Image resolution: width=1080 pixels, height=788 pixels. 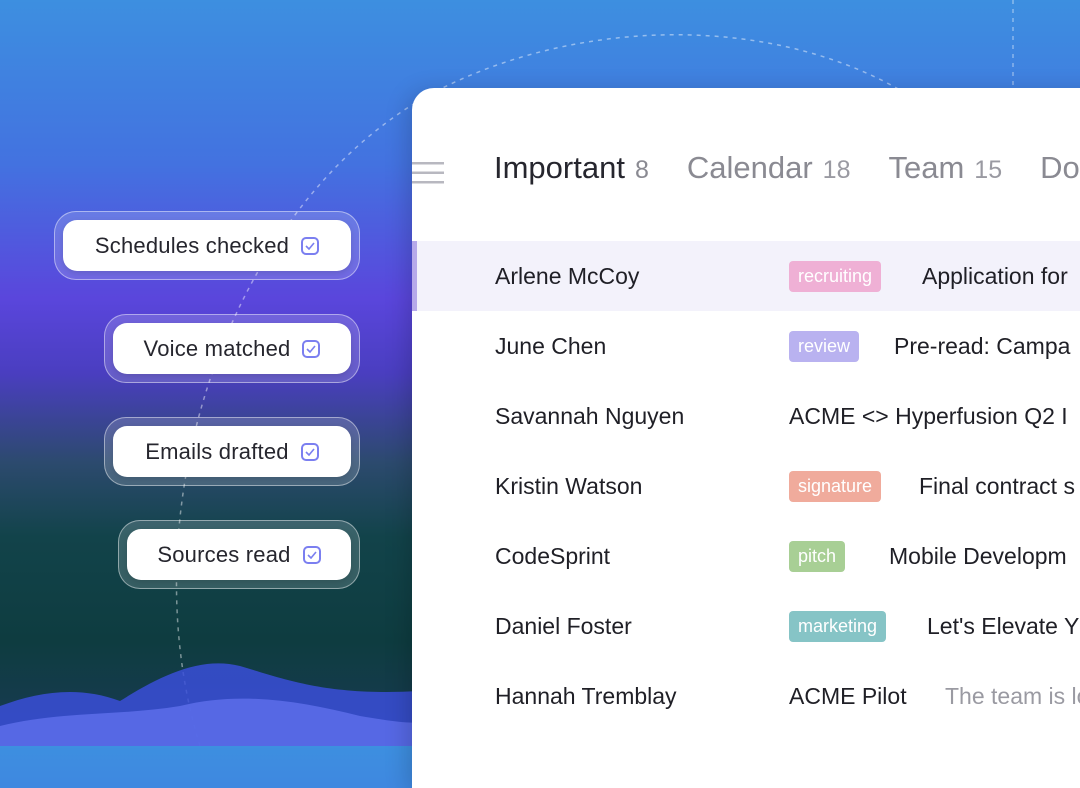 I want to click on chip-emails-drafted: Emails drafted, so click(x=232, y=451).